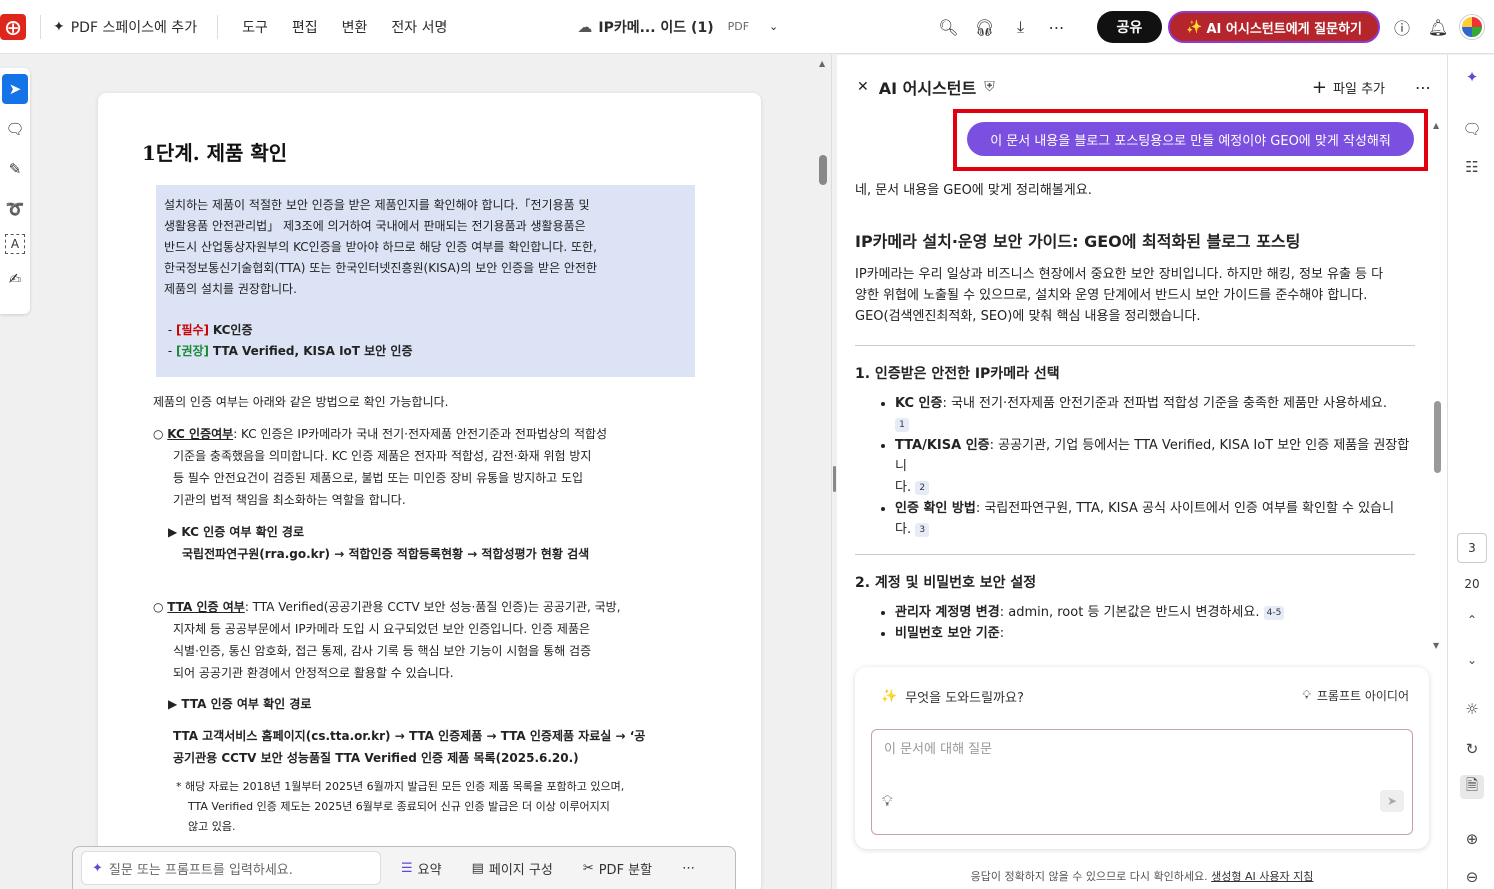 The width and height of the screenshot is (1494, 889). What do you see at coordinates (1472, 27) in the screenshot?
I see `user-avatar` at bounding box center [1472, 27].